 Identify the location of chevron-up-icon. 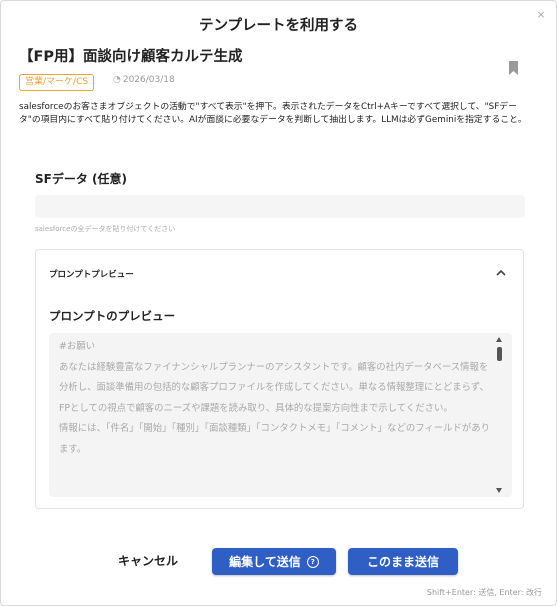
(501, 273).